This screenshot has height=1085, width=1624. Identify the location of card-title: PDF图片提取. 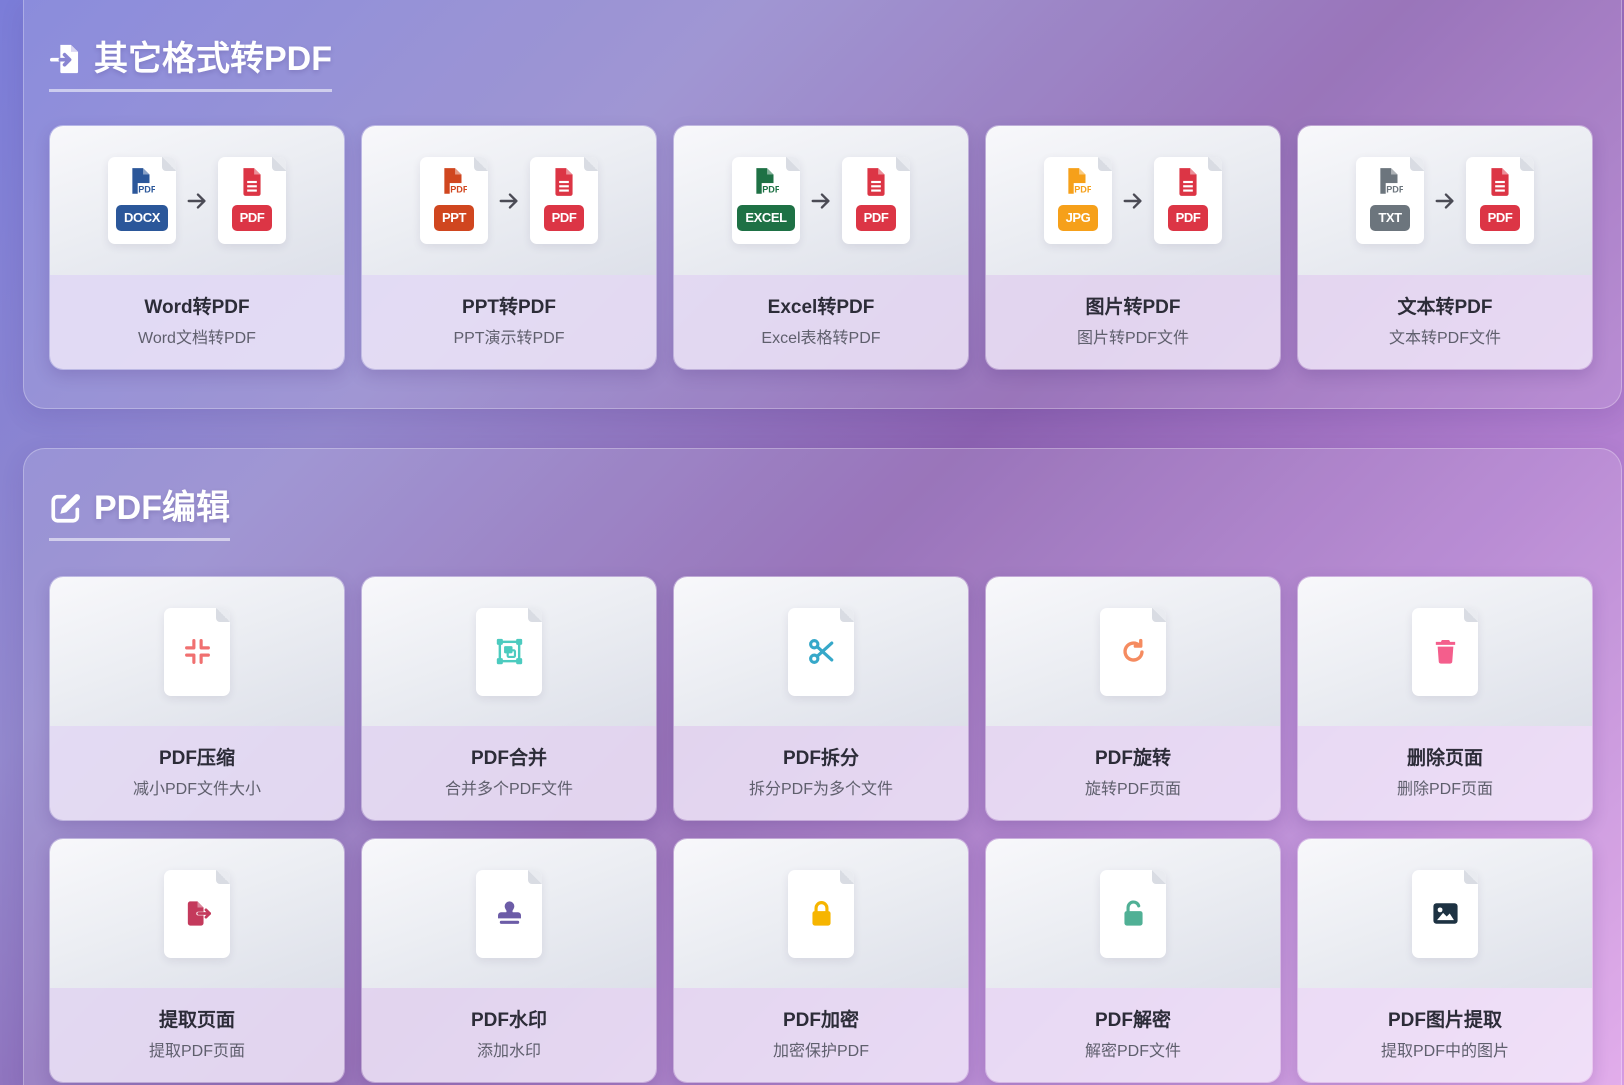
(1444, 1020).